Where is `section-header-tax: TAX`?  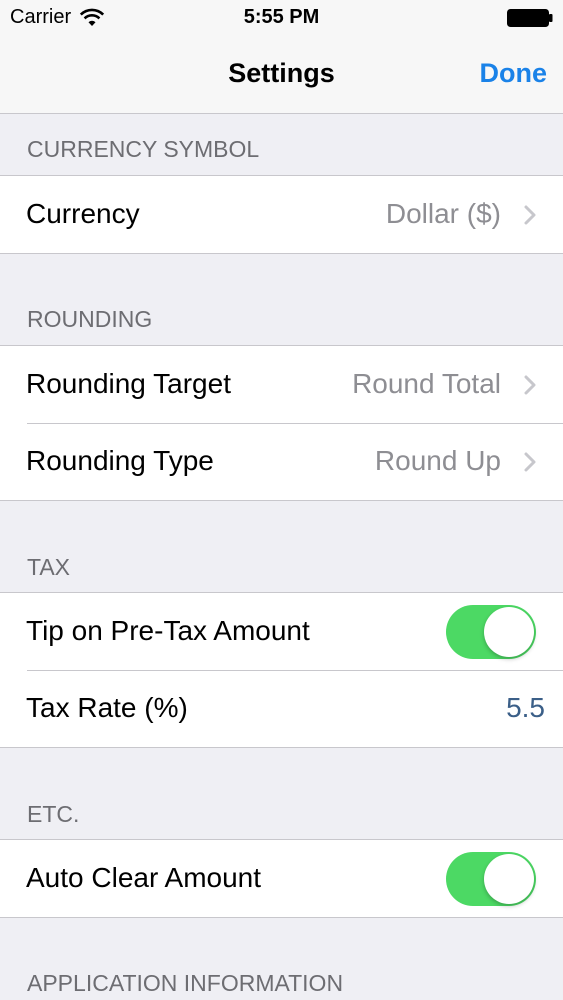
section-header-tax: TAX is located at coordinates (49, 567).